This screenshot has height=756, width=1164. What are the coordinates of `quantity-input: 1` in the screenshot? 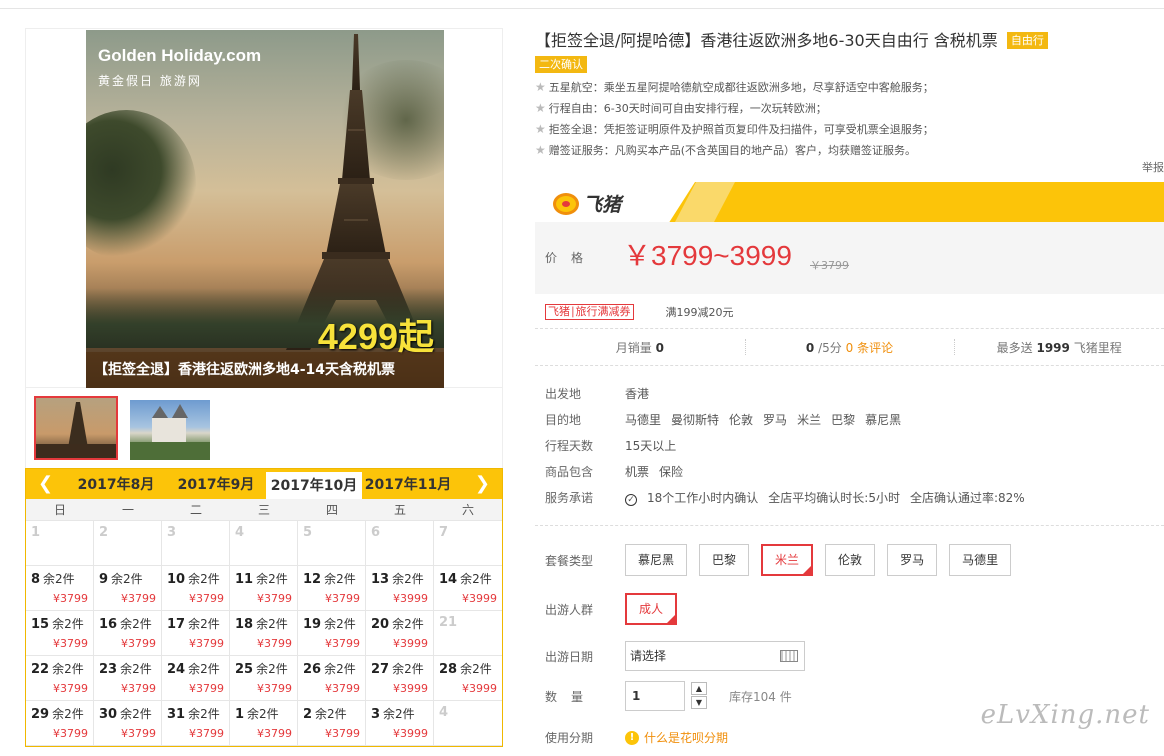 It's located at (655, 696).